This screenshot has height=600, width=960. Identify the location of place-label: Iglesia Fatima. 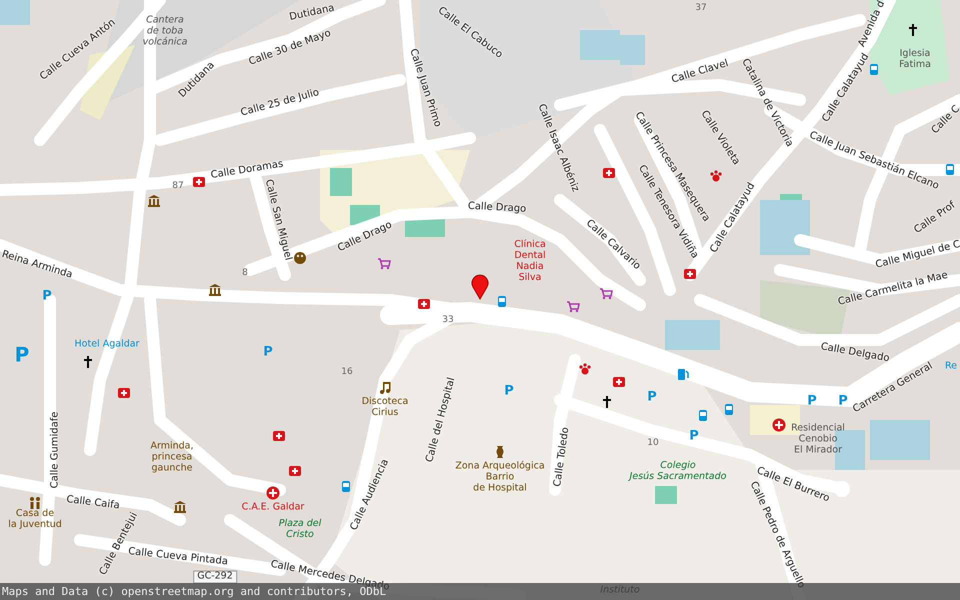
(915, 60).